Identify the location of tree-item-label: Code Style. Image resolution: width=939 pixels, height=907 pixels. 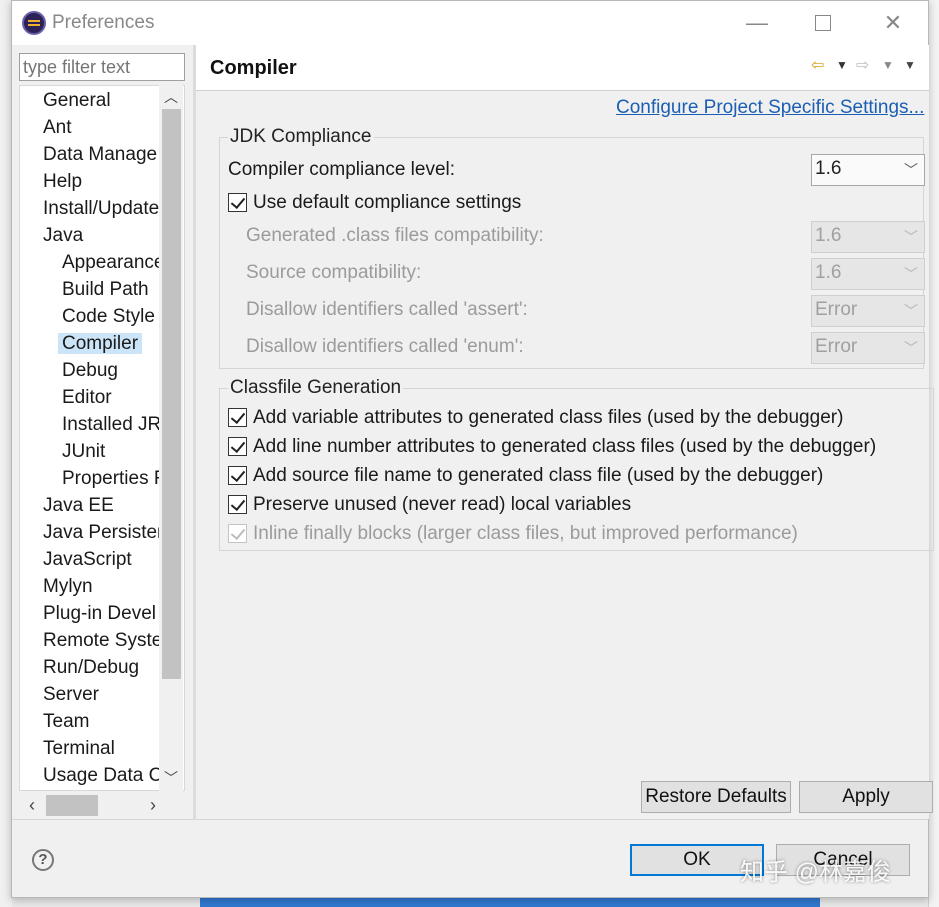
(108, 316).